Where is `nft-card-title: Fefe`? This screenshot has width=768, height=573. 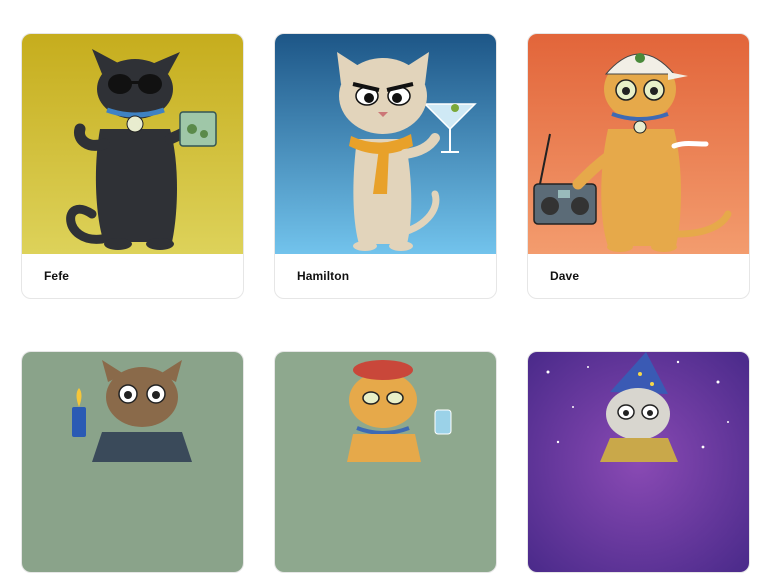 nft-card-title: Fefe is located at coordinates (57, 276).